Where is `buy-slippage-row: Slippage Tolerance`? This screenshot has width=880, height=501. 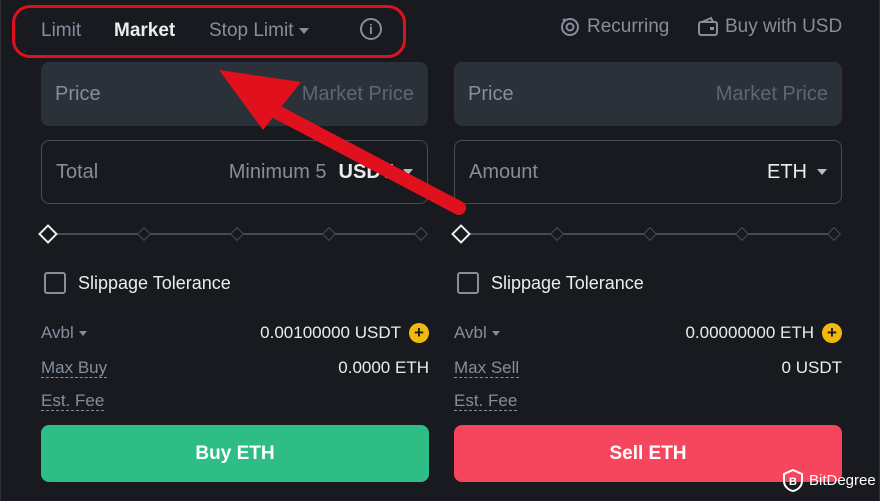 buy-slippage-row: Slippage Tolerance is located at coordinates (137, 283).